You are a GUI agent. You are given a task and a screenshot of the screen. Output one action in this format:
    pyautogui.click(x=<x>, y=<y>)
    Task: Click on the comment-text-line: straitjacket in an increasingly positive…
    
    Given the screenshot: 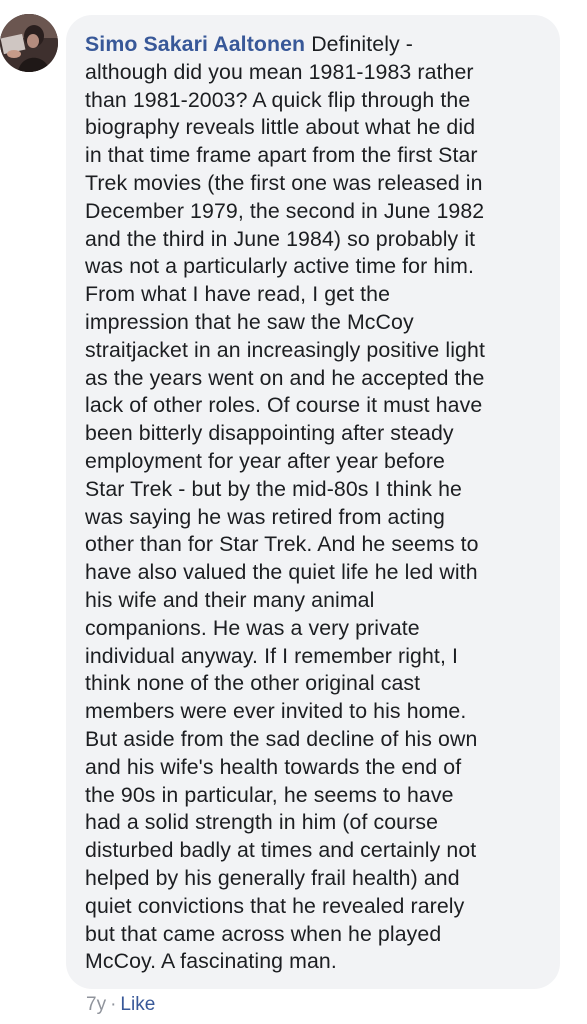 What is the action you would take?
    pyautogui.click(x=285, y=349)
    